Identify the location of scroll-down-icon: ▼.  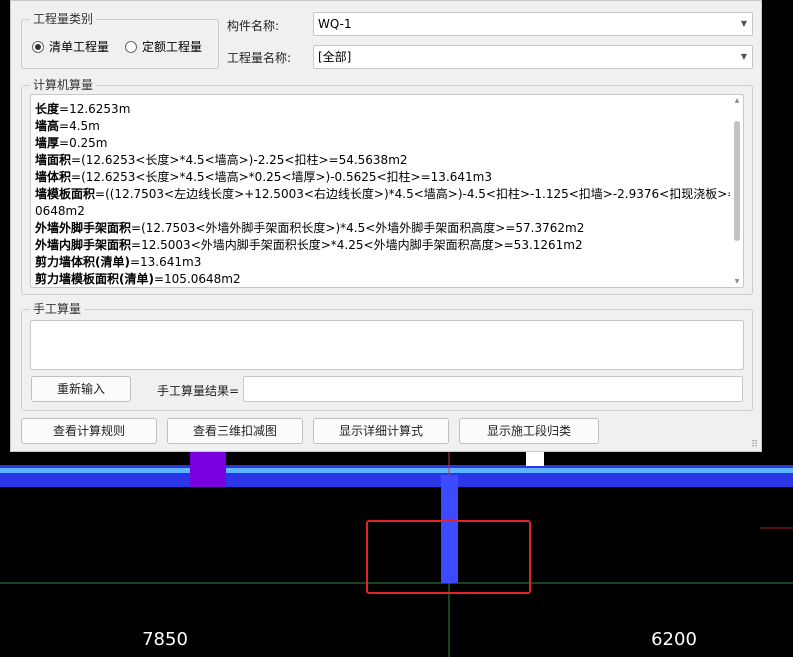
(737, 281).